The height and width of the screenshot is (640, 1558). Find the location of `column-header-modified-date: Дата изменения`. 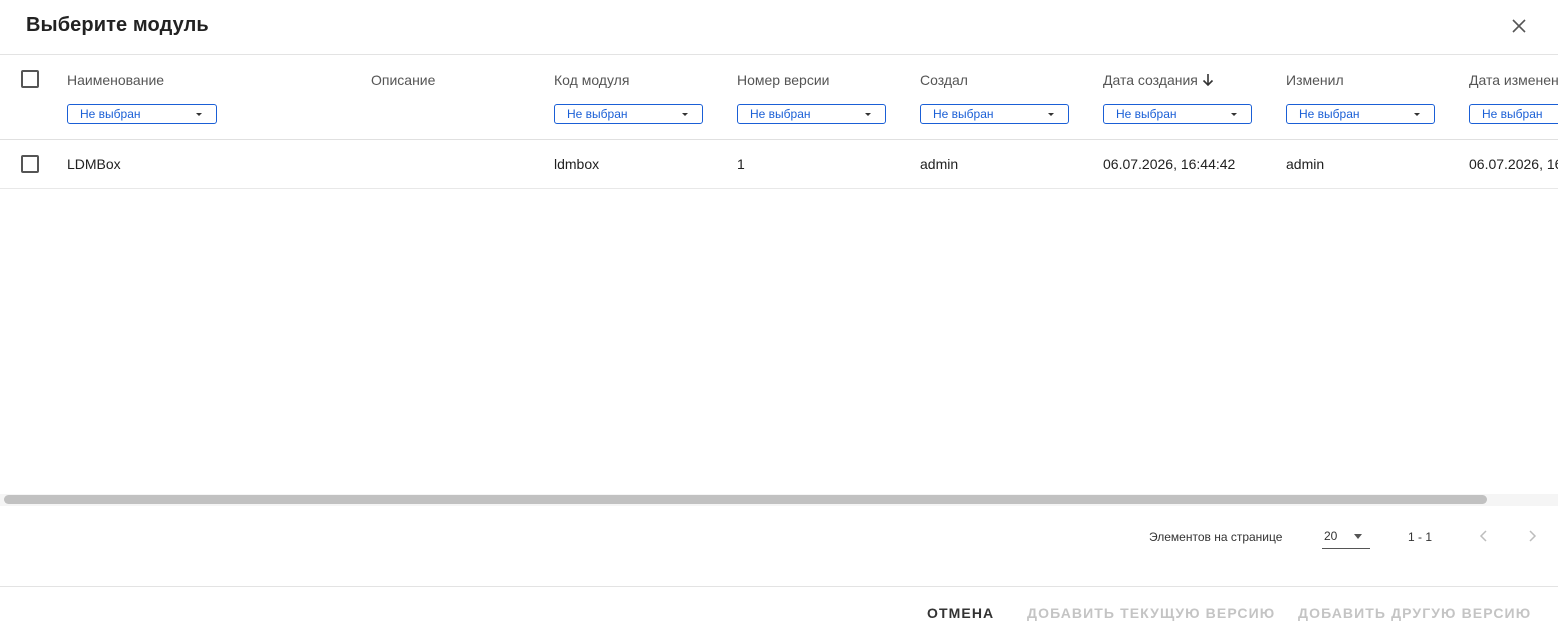

column-header-modified-date: Дата изменения is located at coordinates (1513, 80).